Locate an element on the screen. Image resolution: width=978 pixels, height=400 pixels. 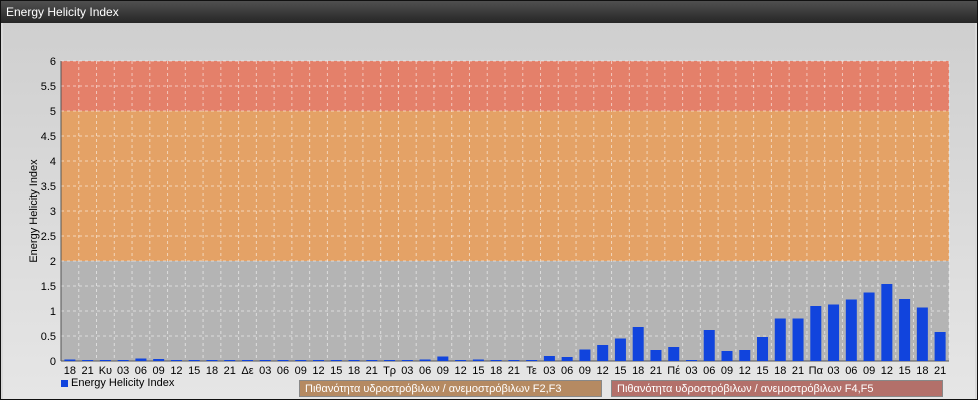
y-tick-label: 1 is located at coordinates (53, 312).